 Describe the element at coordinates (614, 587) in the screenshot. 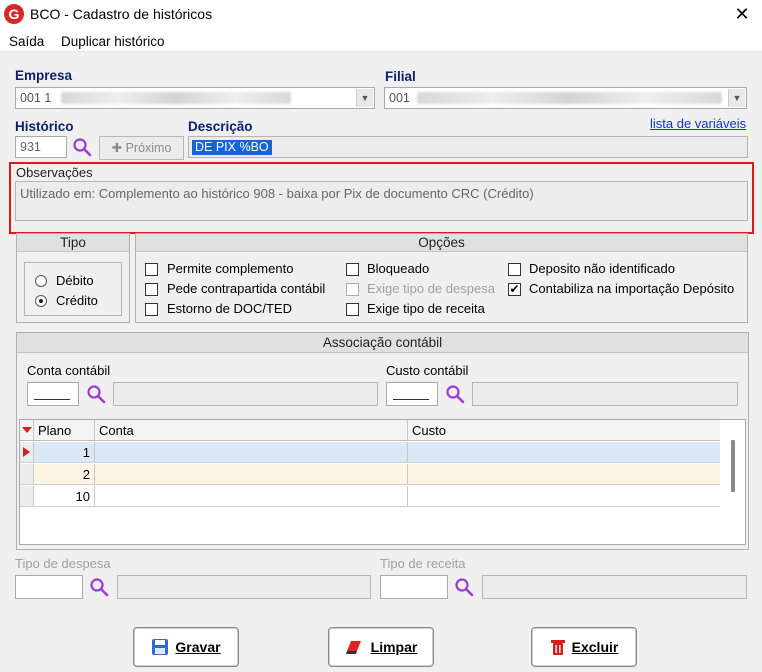

I see `tipo-receita-description` at that location.